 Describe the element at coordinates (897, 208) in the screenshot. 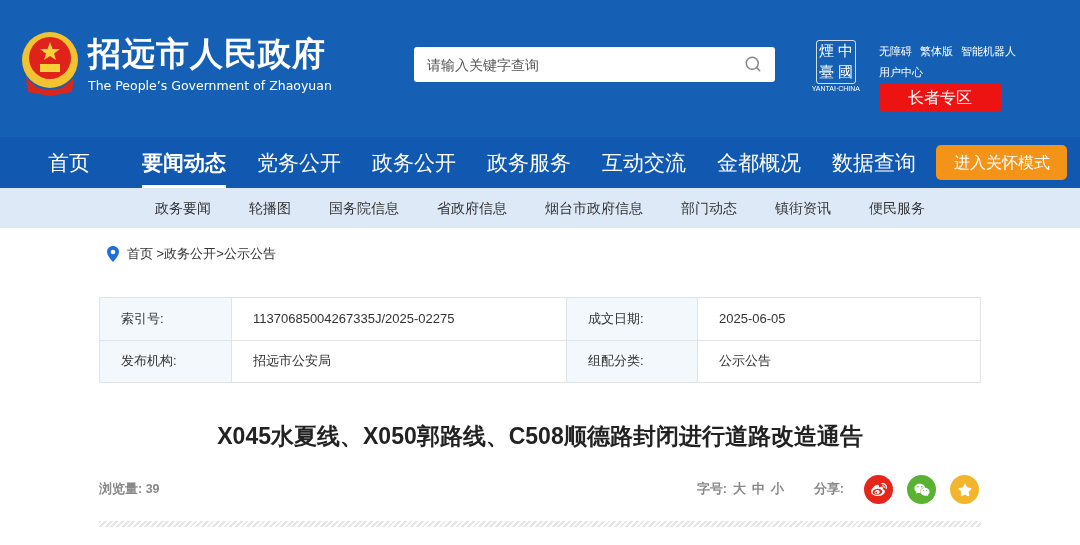

I see `subnav-link: 便民服务` at that location.